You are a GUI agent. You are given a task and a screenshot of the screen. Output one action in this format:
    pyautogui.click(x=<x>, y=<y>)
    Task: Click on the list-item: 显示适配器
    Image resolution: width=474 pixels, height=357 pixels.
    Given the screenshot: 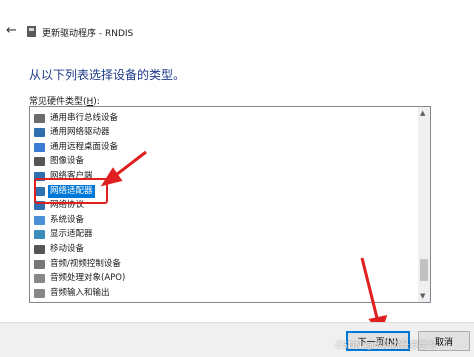 What is the action you would take?
    pyautogui.click(x=64, y=235)
    